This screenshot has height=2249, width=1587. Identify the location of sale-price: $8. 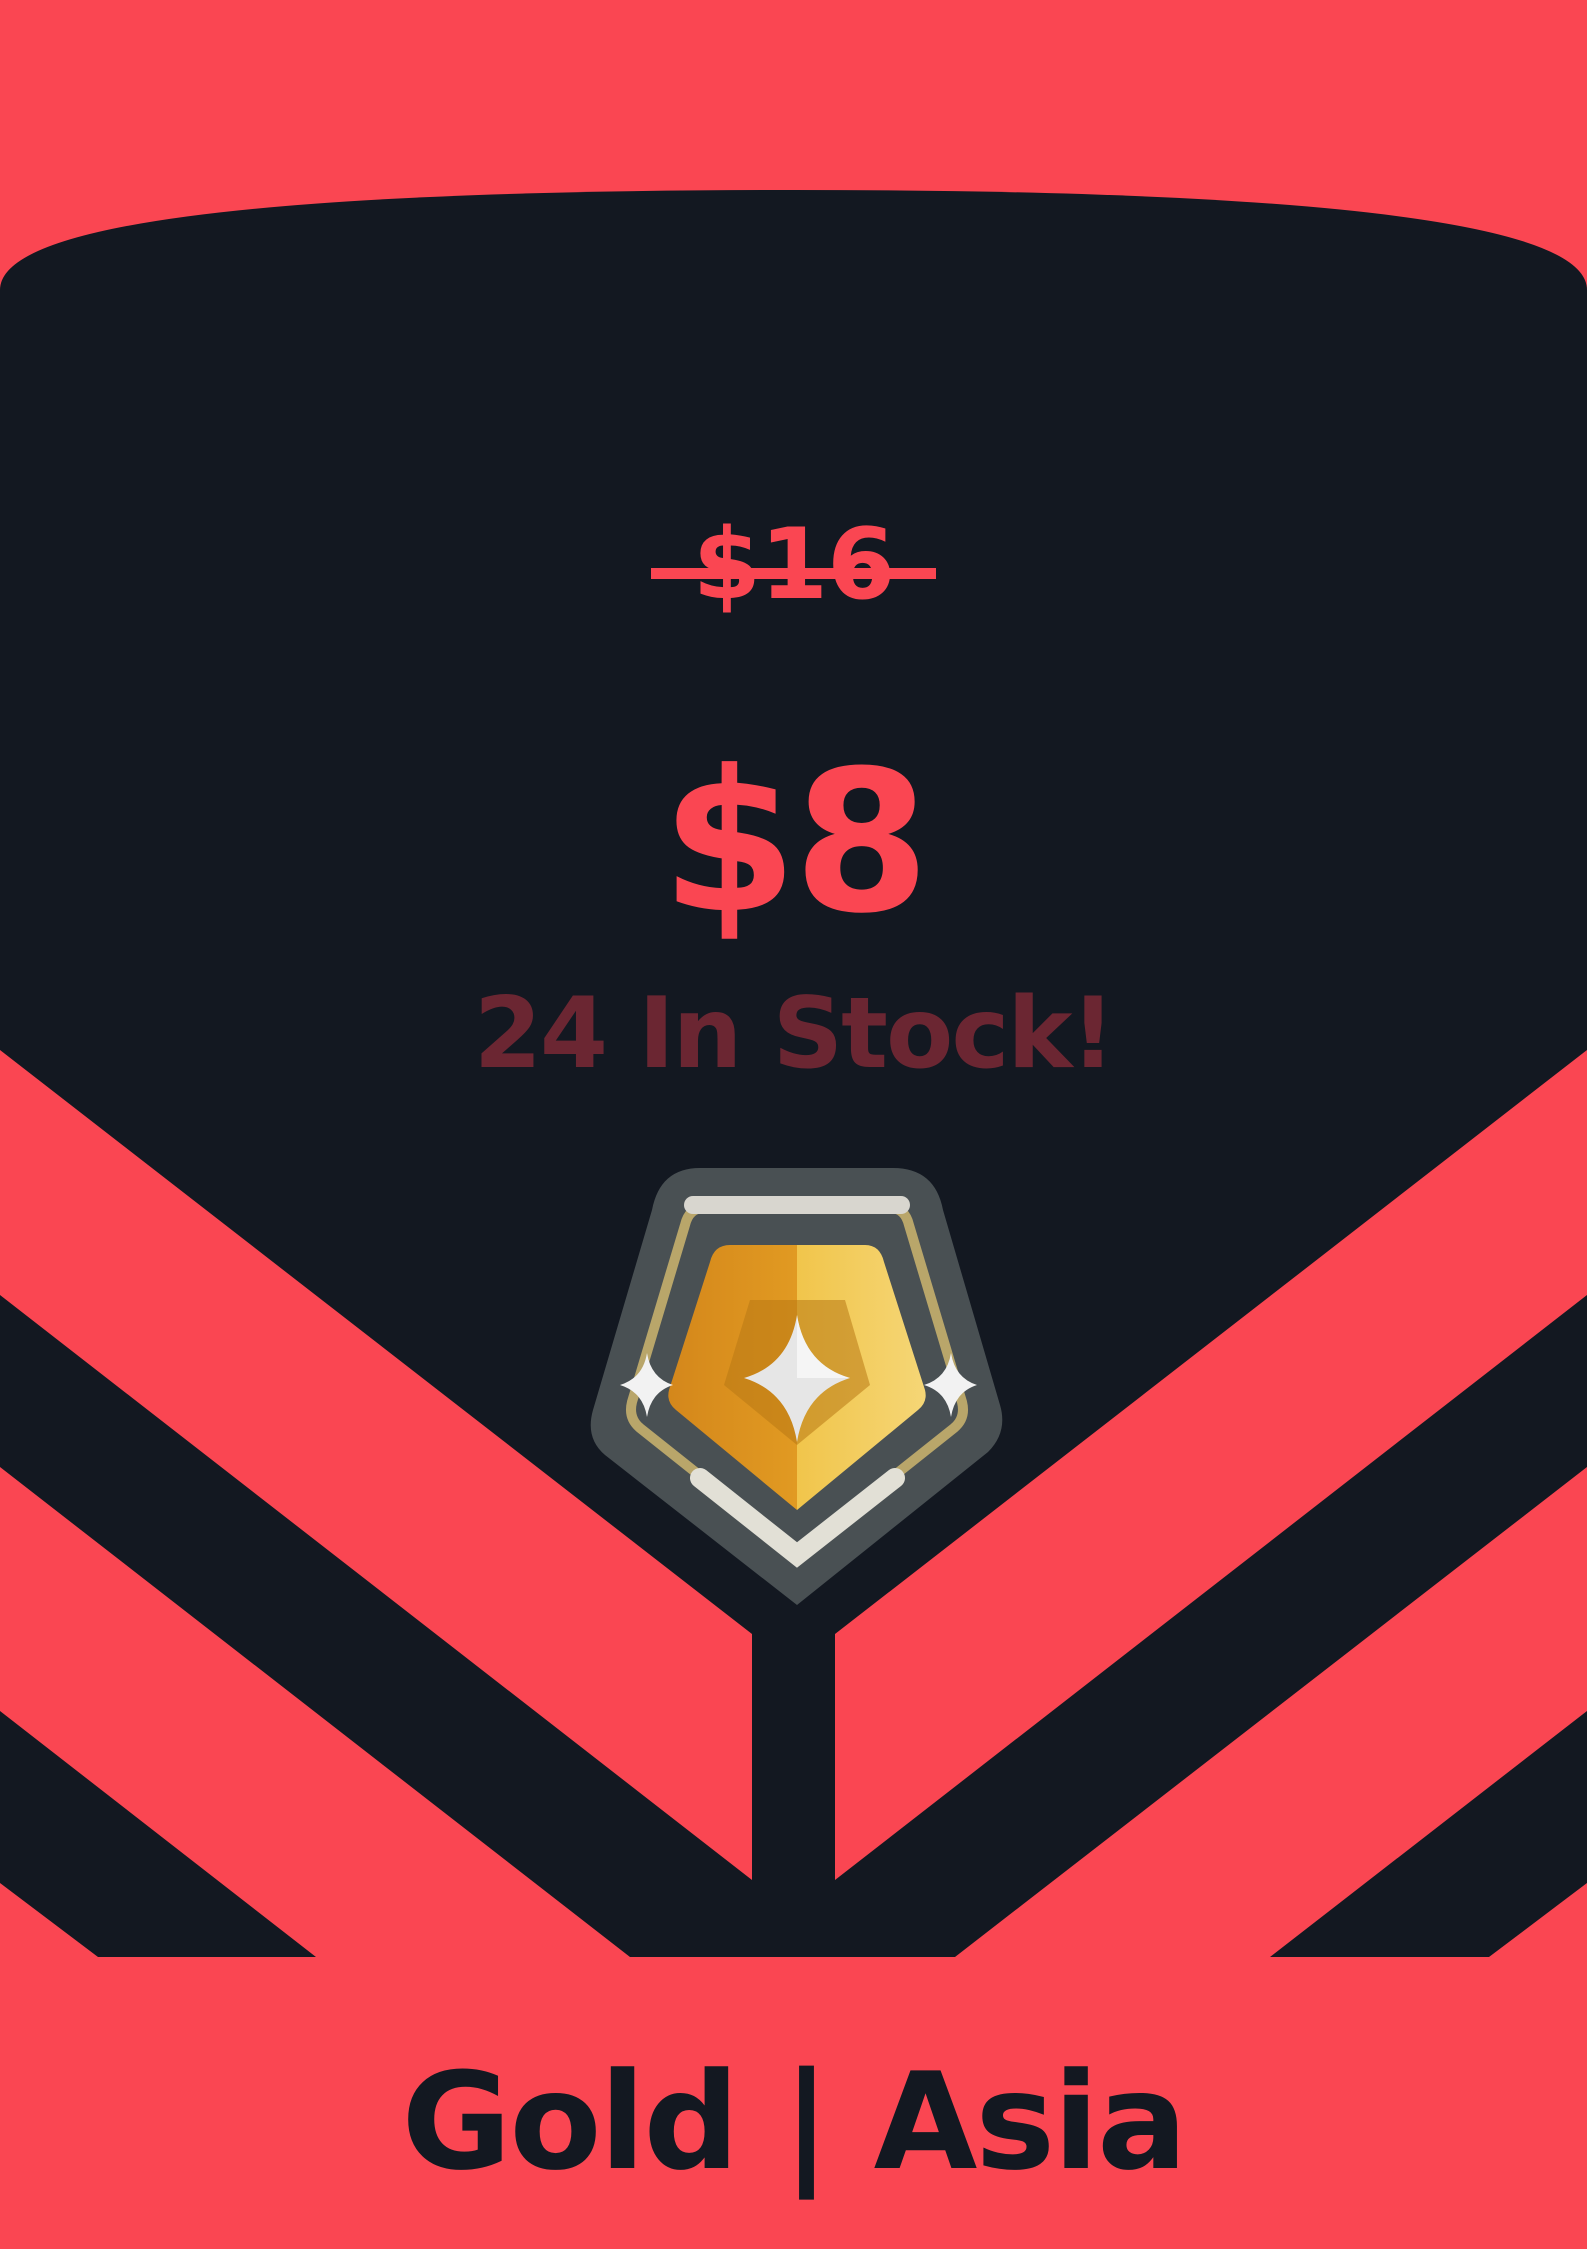
(795, 843).